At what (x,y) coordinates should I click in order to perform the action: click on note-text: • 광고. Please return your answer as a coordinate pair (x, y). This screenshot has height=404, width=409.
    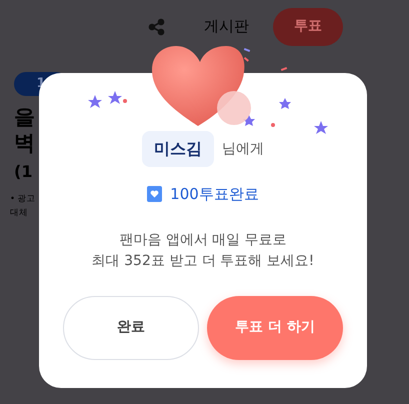
    Looking at the image, I should click on (23, 199).